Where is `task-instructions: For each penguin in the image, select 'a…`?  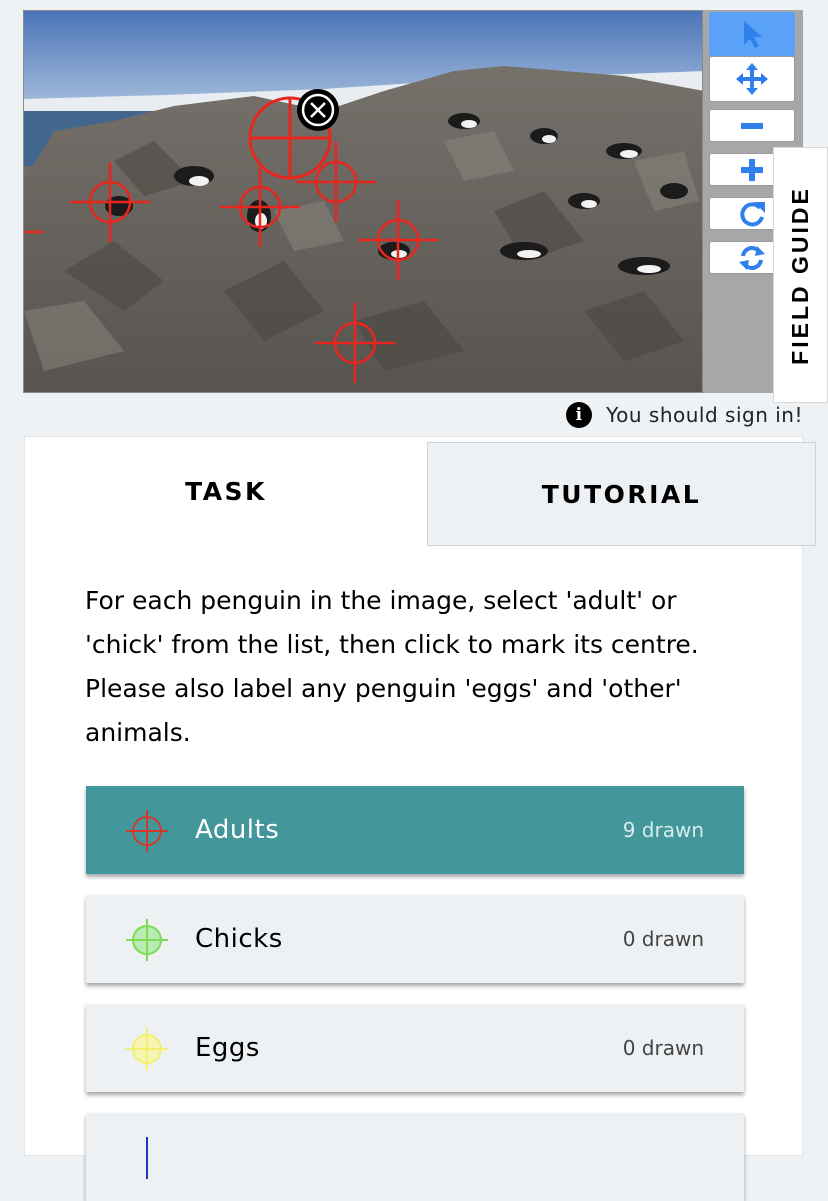 task-instructions: For each penguin in the image, select 'a… is located at coordinates (392, 666).